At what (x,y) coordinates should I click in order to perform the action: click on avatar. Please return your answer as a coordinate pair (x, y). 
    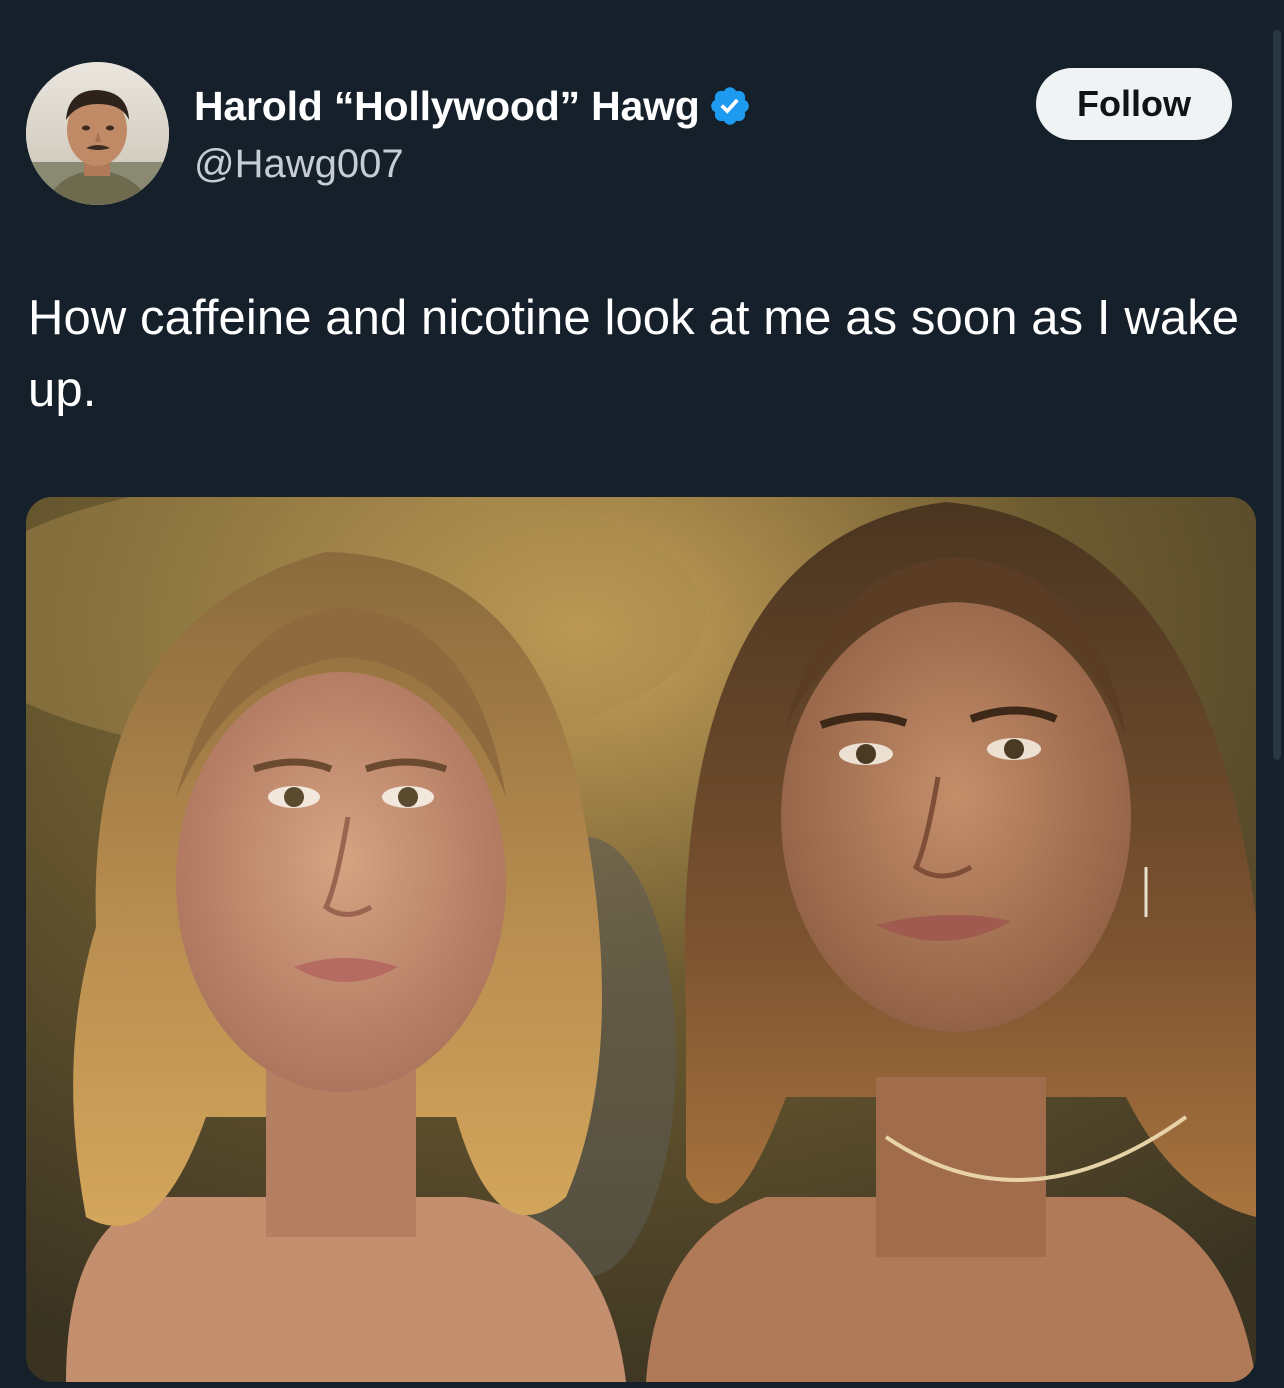
    Looking at the image, I should click on (97, 133).